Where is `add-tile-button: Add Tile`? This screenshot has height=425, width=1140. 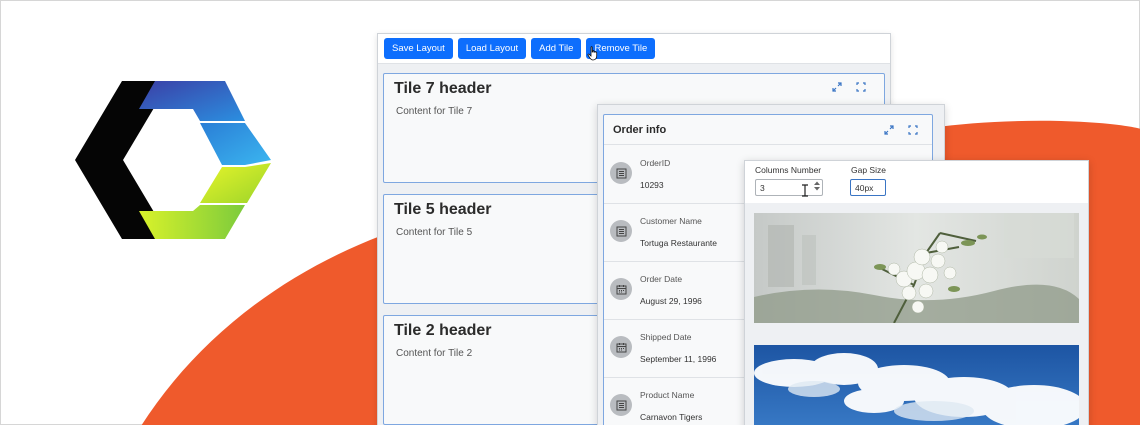 add-tile-button: Add Tile is located at coordinates (556, 48).